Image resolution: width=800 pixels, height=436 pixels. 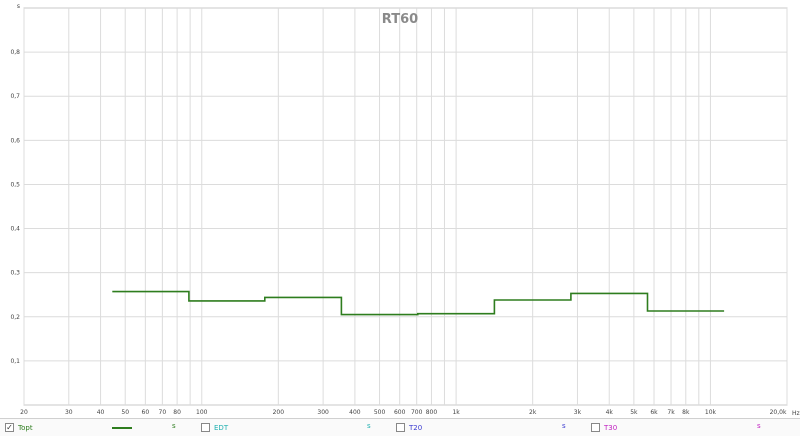 I want to click on legend-item-t30: T30, so click(x=604, y=427).